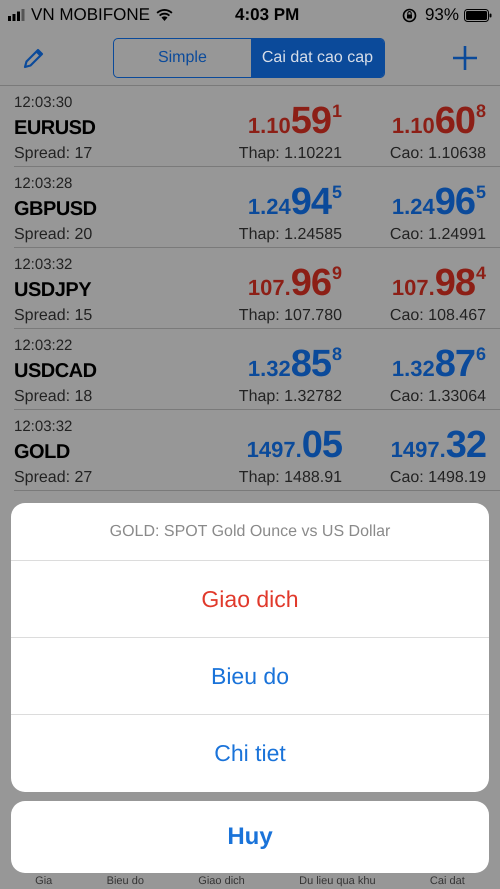 The height and width of the screenshot is (889, 500). I want to click on low-price: Thap: 1488.91, so click(290, 478).